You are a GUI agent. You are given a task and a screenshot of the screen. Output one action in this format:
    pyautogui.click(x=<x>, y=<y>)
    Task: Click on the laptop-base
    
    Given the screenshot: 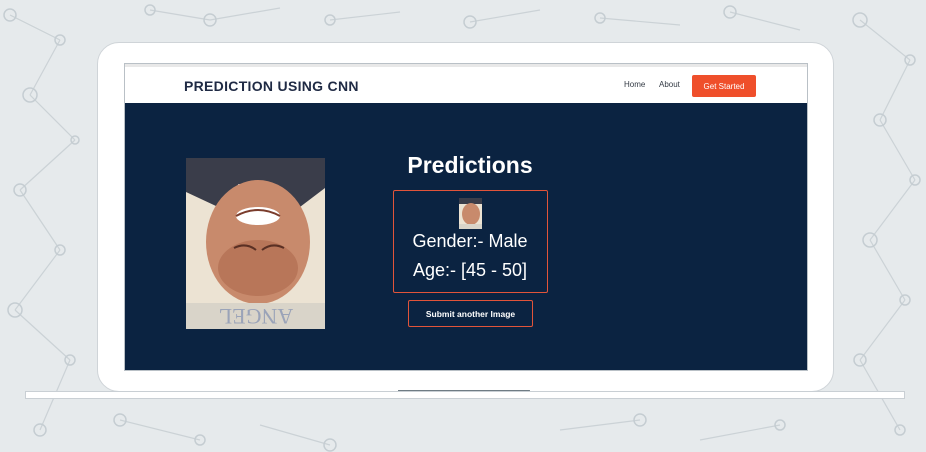 What is the action you would take?
    pyautogui.click(x=465, y=395)
    